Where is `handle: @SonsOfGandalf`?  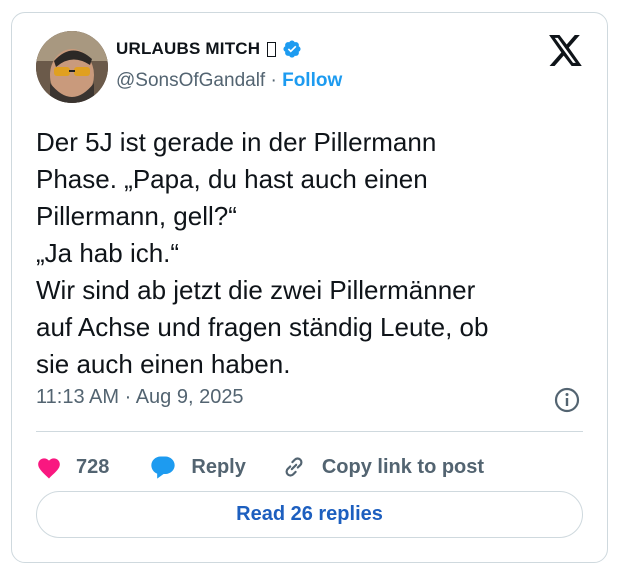 handle: @SonsOfGandalf is located at coordinates (190, 80).